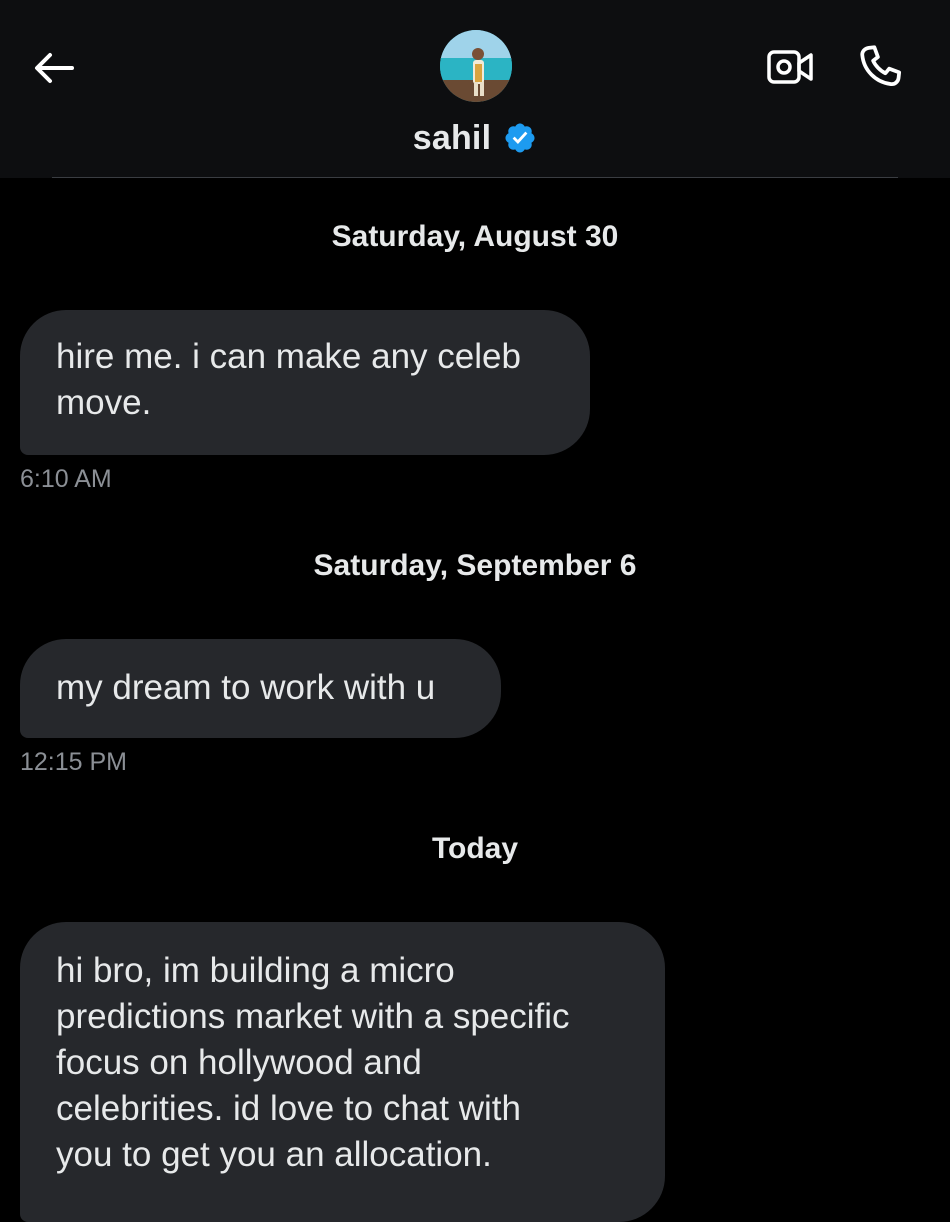 The width and height of the screenshot is (950, 1222). Describe the element at coordinates (475, 848) in the screenshot. I see `date-separator: Today` at that location.